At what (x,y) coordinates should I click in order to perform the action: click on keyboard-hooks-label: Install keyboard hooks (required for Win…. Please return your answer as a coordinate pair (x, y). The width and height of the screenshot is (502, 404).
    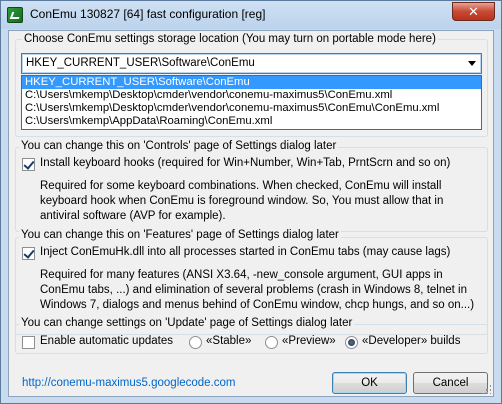
    Looking at the image, I should click on (245, 163).